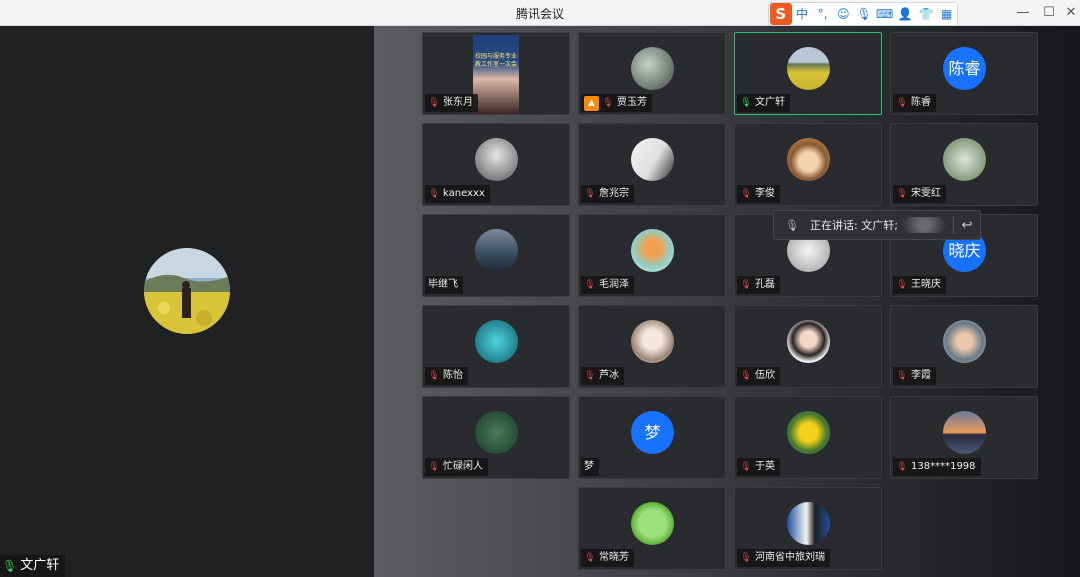 Image resolution: width=1080 pixels, height=577 pixels. Describe the element at coordinates (758, 467) in the screenshot. I see `participant-name-tag: 🎙 于英` at that location.